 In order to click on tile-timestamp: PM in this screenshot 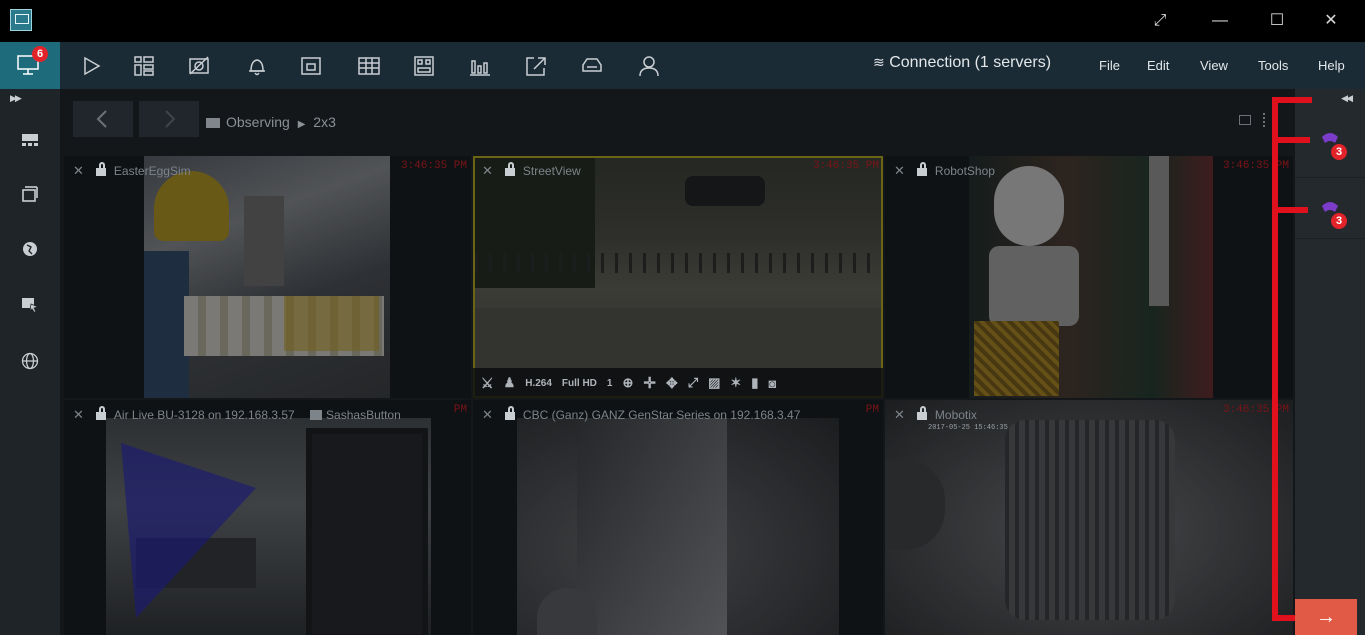, I will do `click(460, 410)`.